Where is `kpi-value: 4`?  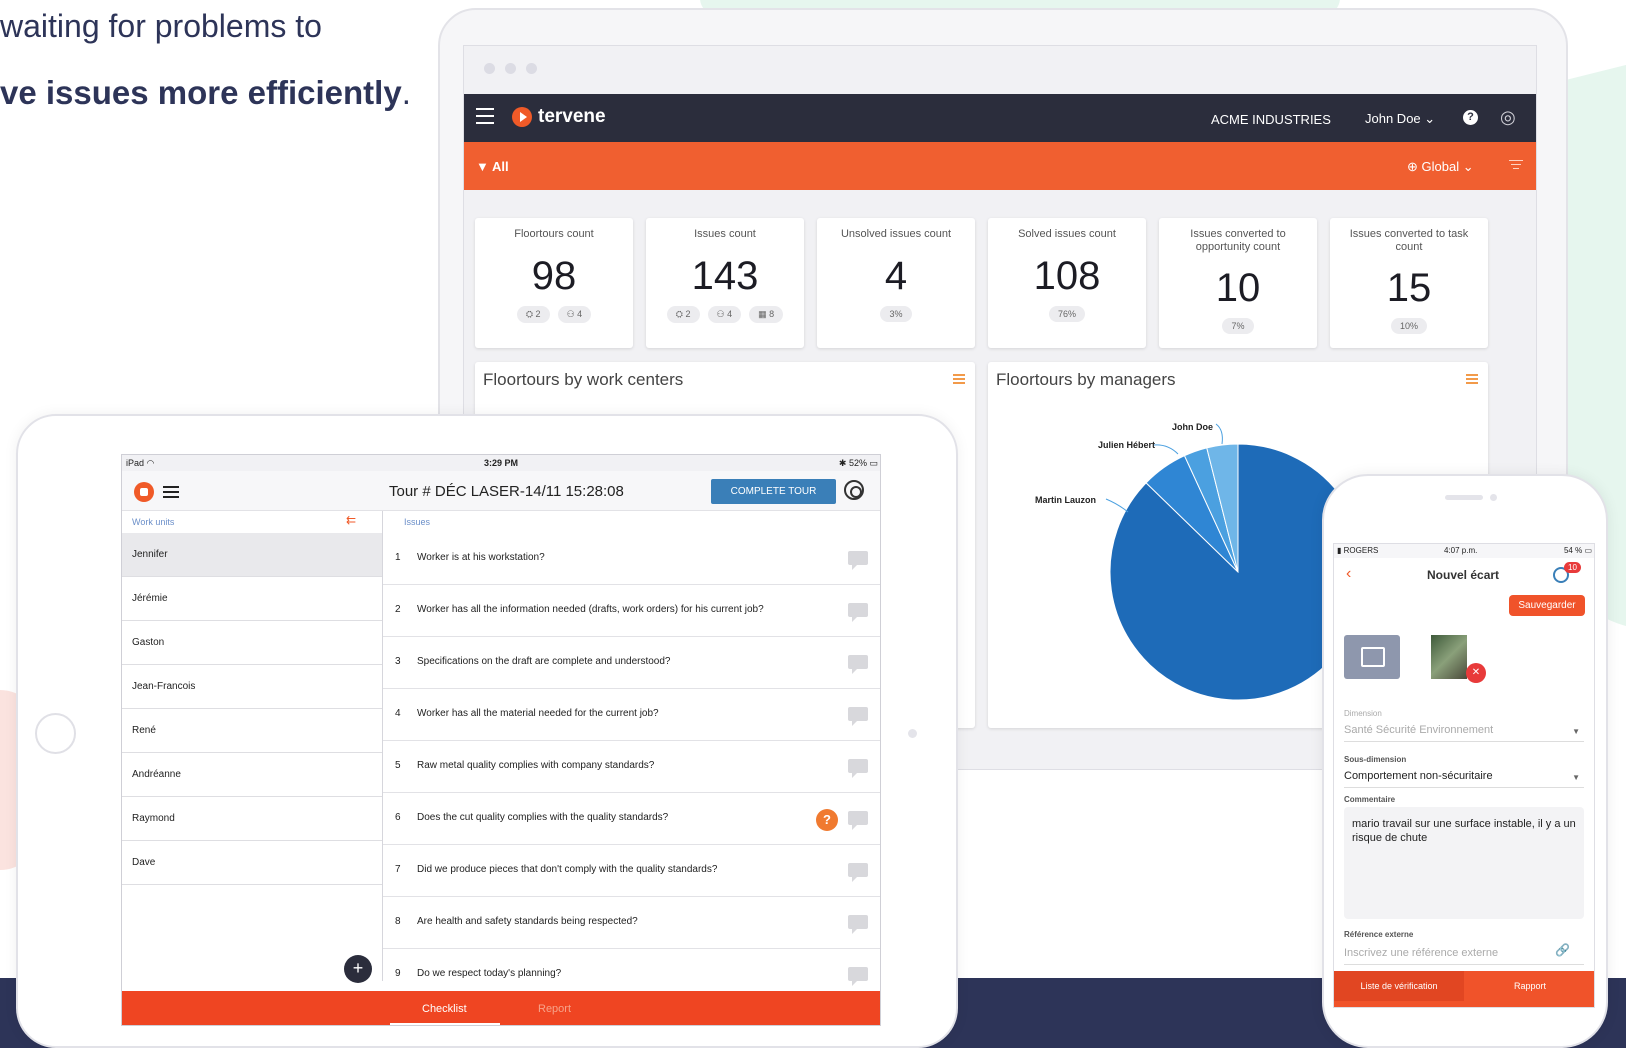 kpi-value: 4 is located at coordinates (896, 276).